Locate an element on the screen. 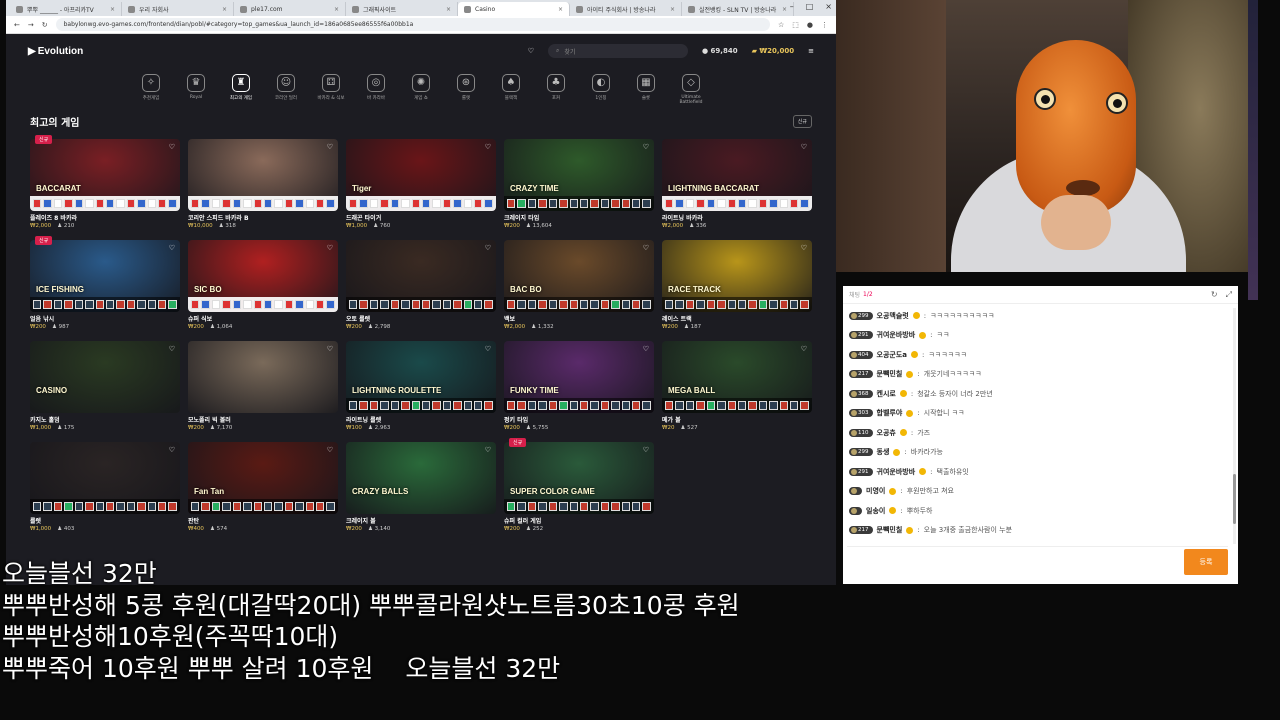 The image size is (1280, 720). game-thumbnail: LIGHTNING ROULETTE ♡ is located at coordinates (421, 377).